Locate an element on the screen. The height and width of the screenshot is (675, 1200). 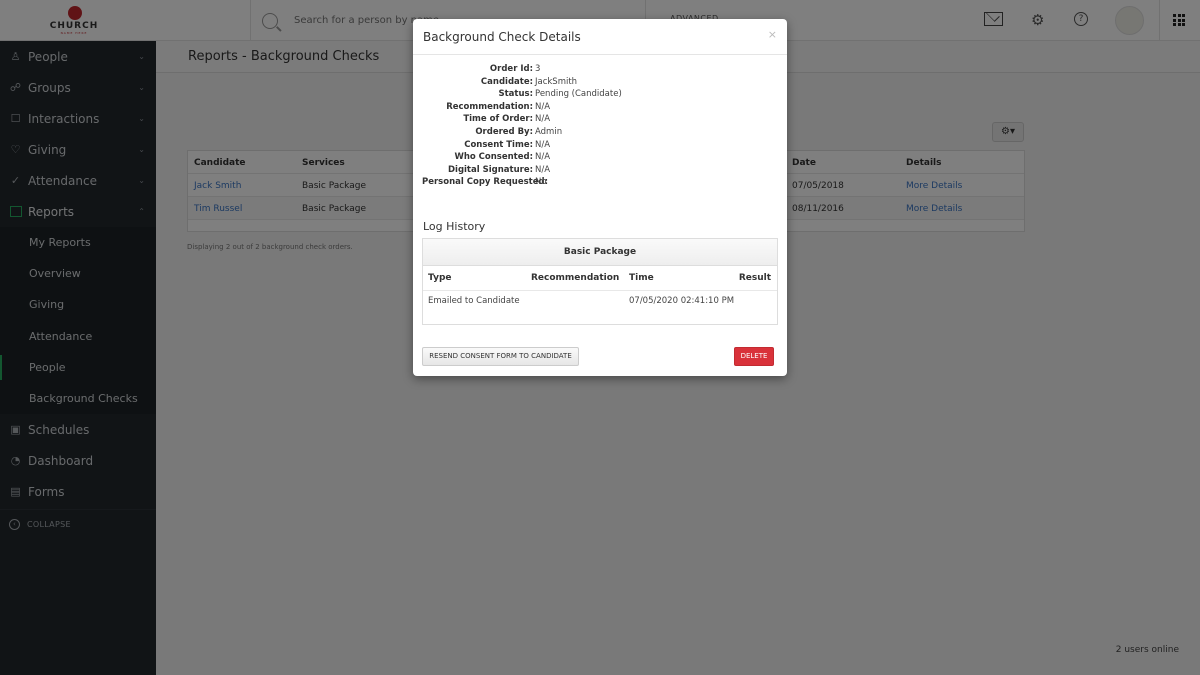
resend-consent-form-button: RESEND CONSENT FORM TO CANDIDATE is located at coordinates (500, 356).